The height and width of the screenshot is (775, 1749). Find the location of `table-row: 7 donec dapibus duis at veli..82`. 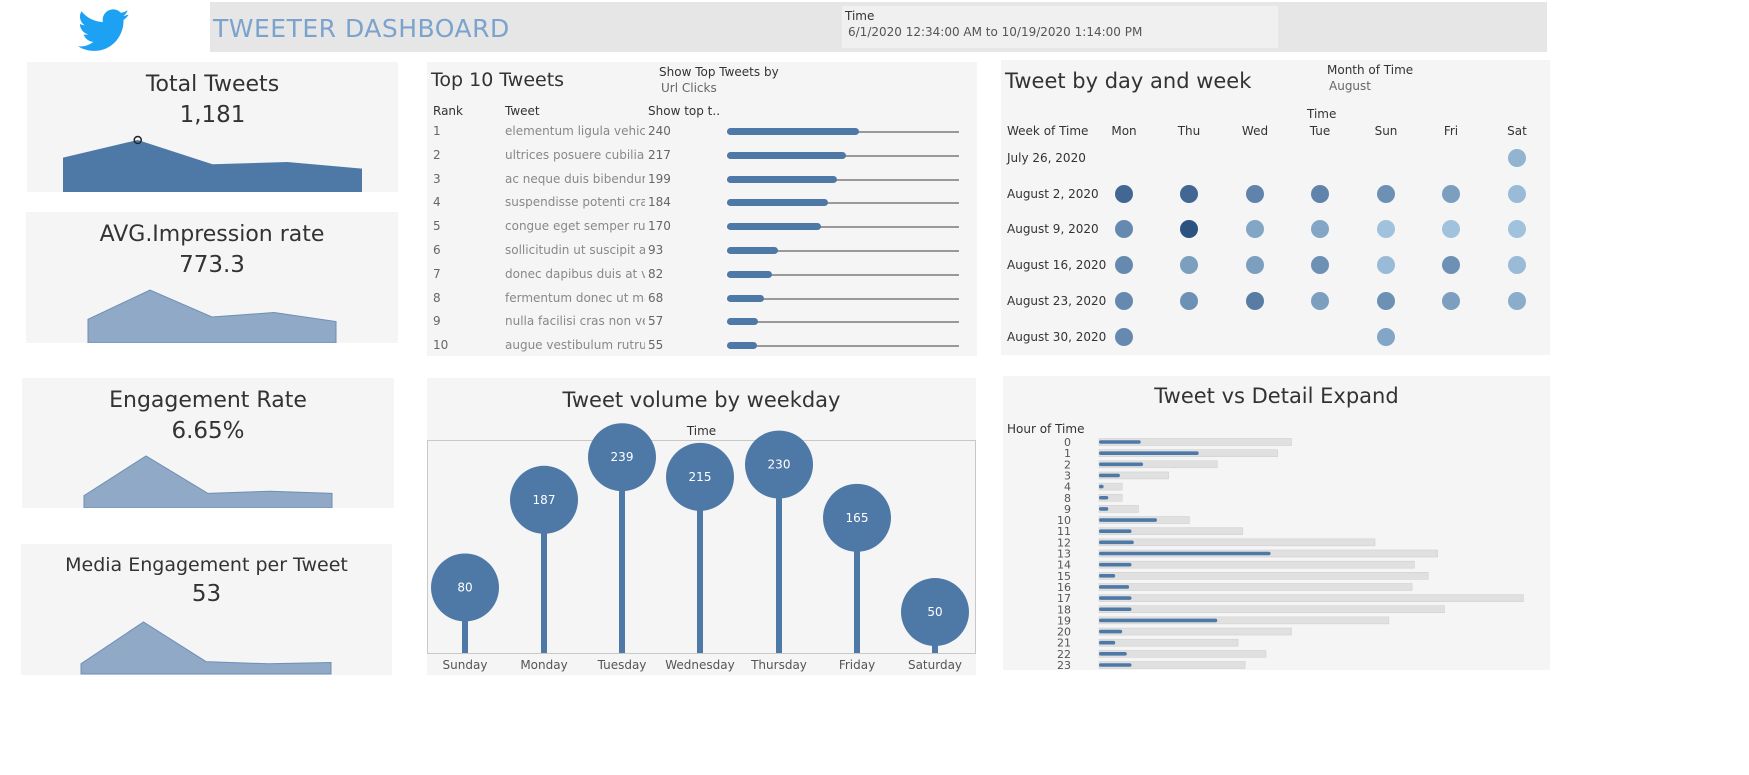

table-row: 7 donec dapibus duis at veli..82 is located at coordinates (702, 278).